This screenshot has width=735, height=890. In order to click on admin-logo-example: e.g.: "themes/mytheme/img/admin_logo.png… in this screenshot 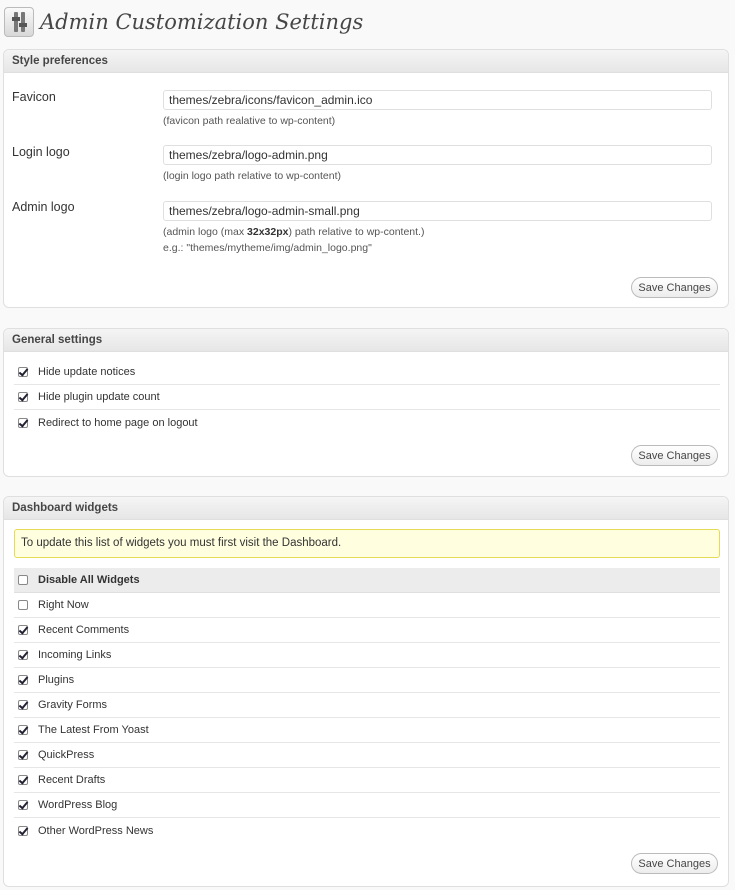, I will do `click(267, 248)`.